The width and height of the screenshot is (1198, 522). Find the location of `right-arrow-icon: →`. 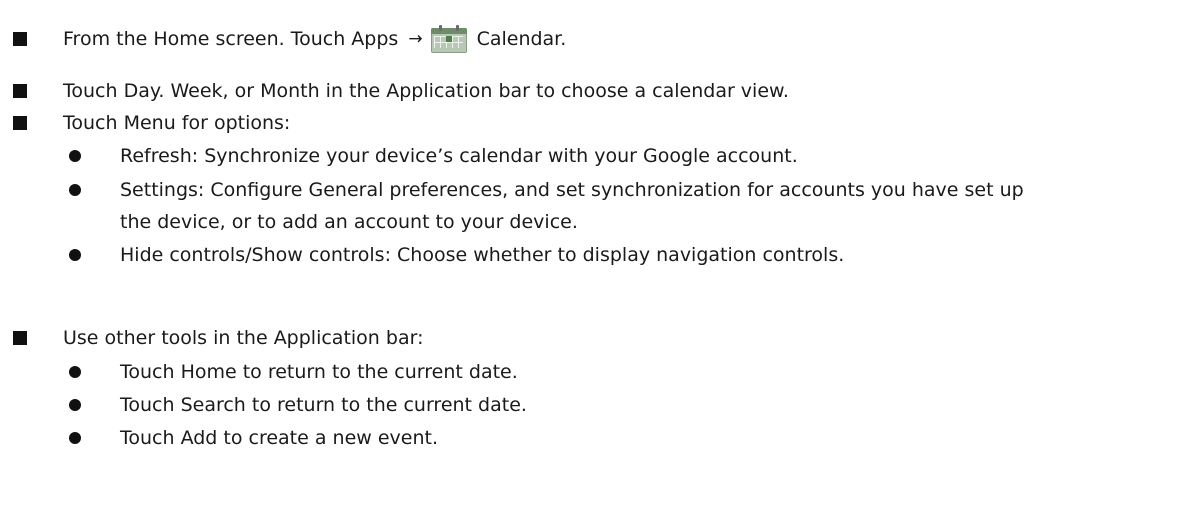

right-arrow-icon: → is located at coordinates (415, 39).